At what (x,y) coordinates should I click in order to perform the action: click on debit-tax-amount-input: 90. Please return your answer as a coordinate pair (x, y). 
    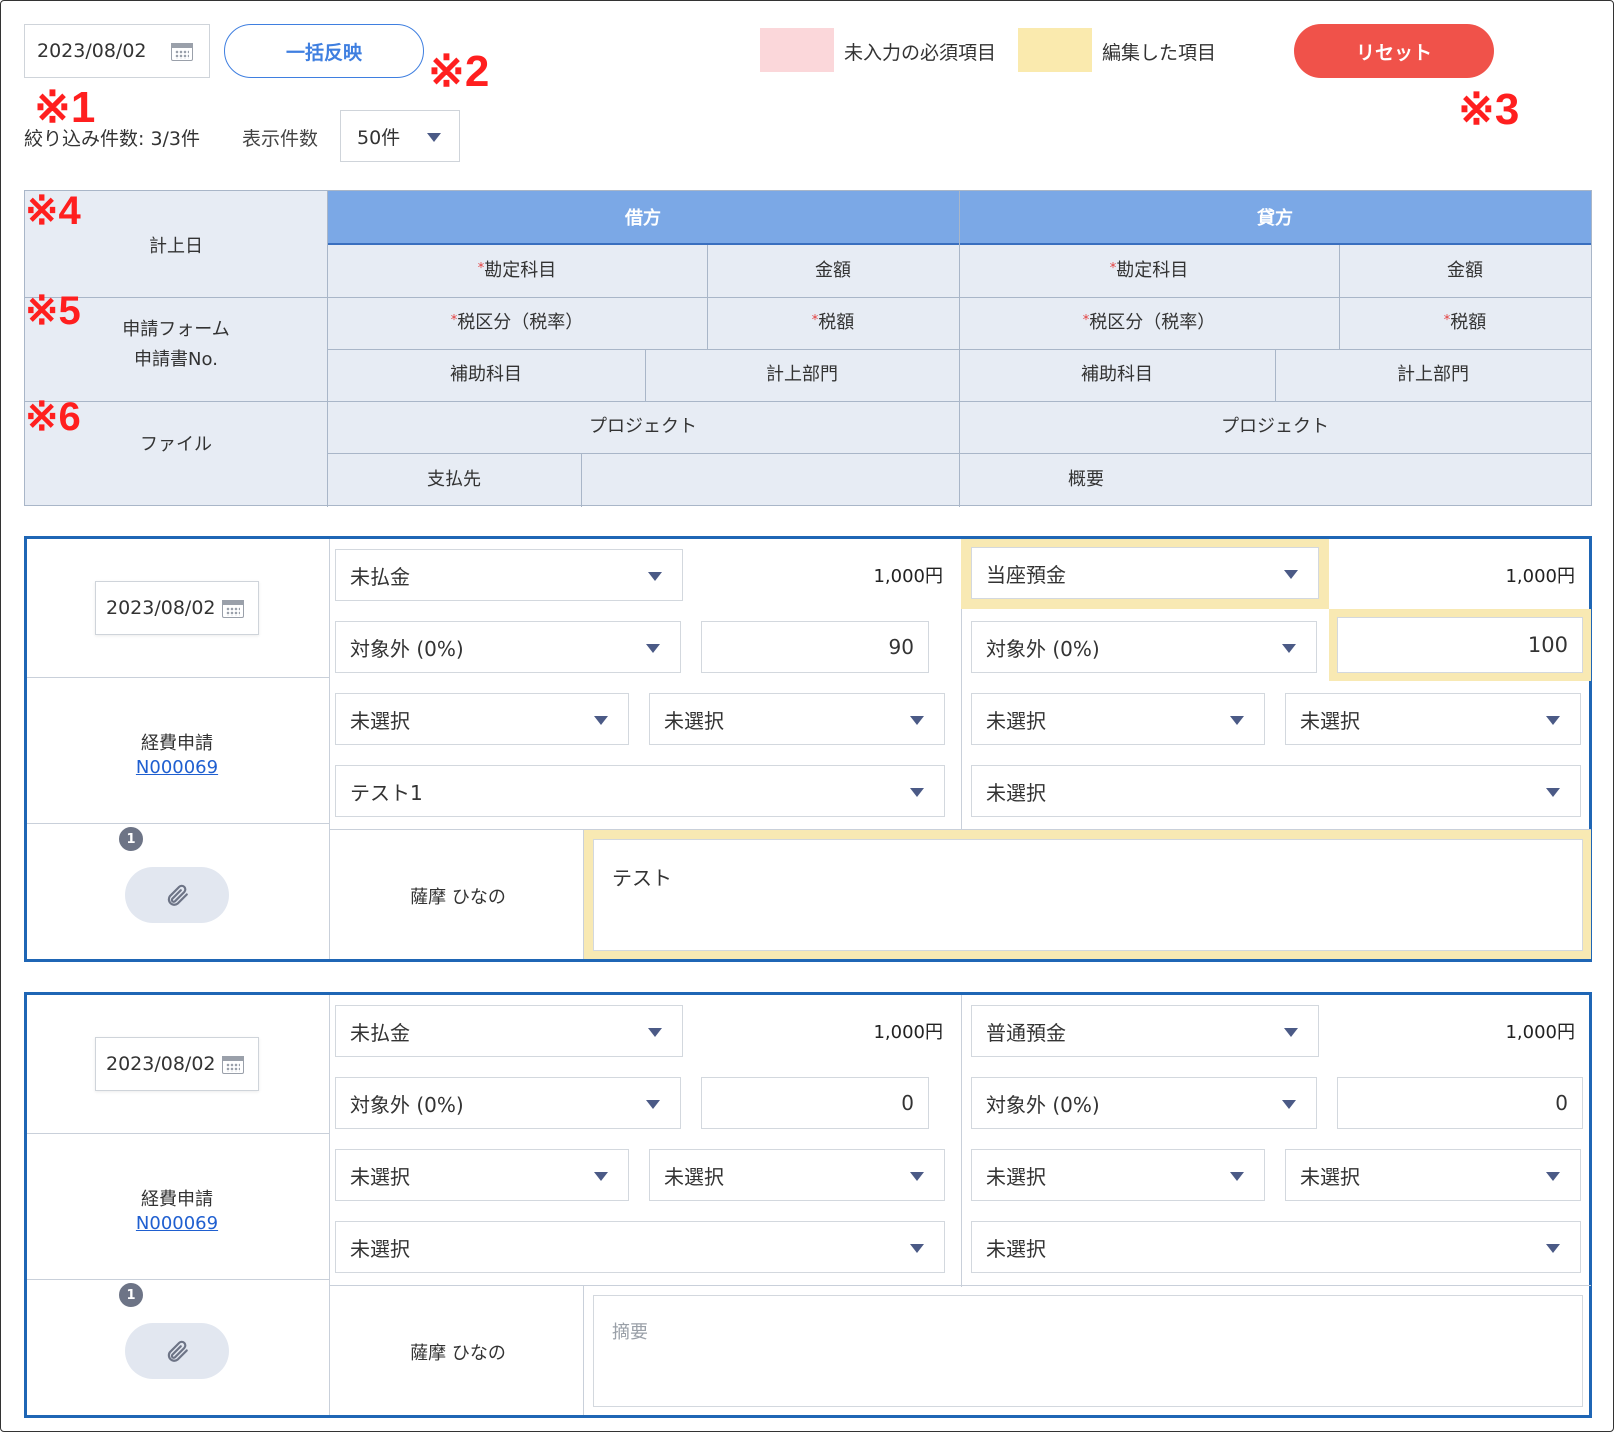
    Looking at the image, I should click on (815, 647).